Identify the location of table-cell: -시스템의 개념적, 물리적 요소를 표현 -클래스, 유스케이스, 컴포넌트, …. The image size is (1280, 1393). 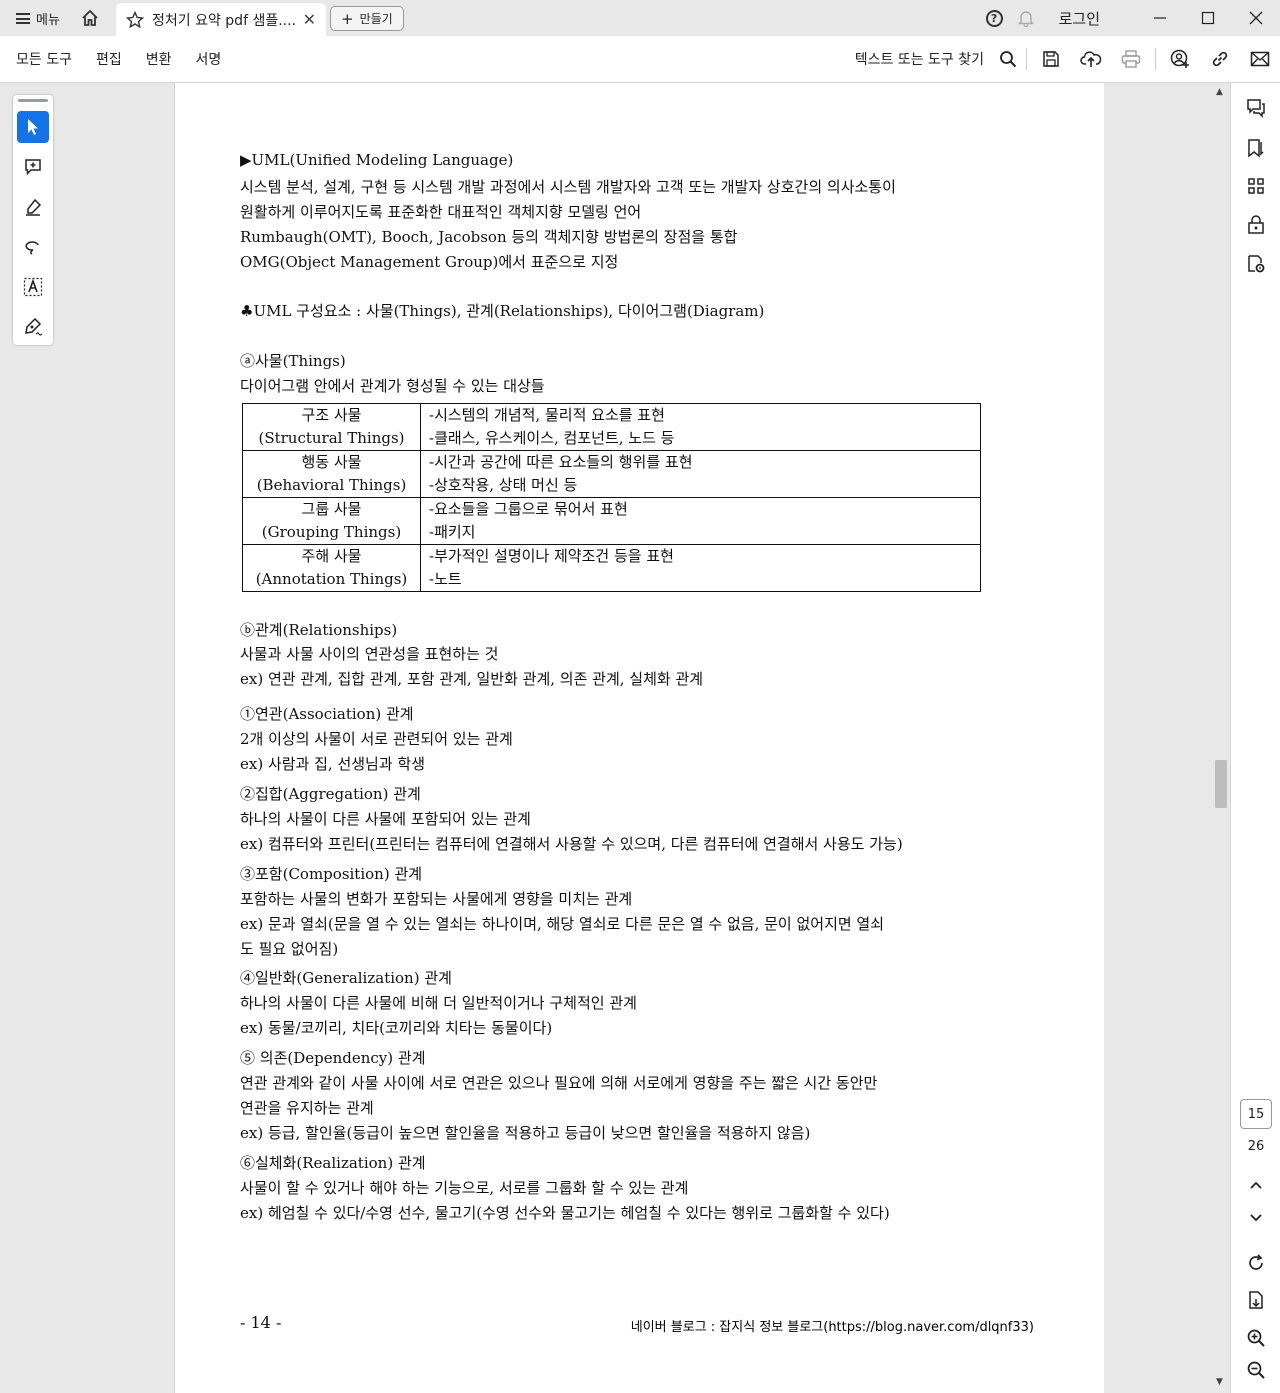
(700, 427).